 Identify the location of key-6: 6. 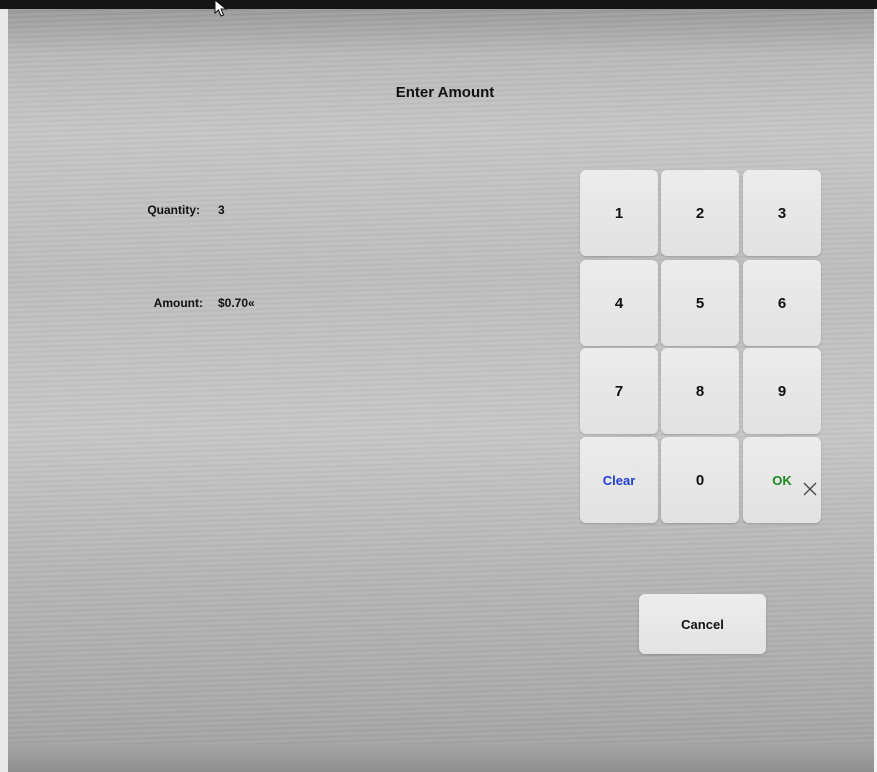
(782, 303).